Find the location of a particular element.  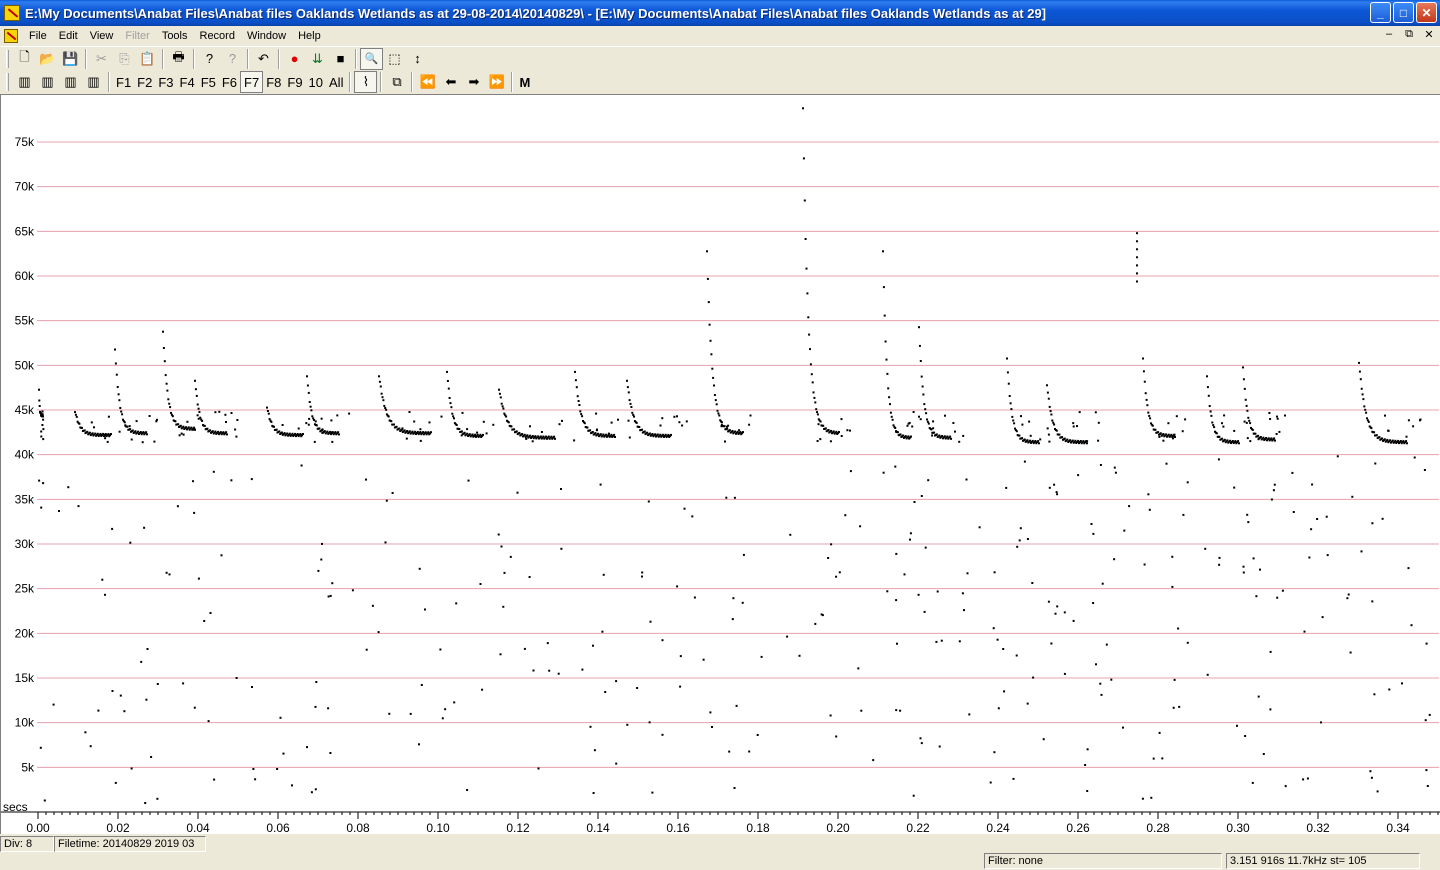

save-icon: 💾 is located at coordinates (70, 59).